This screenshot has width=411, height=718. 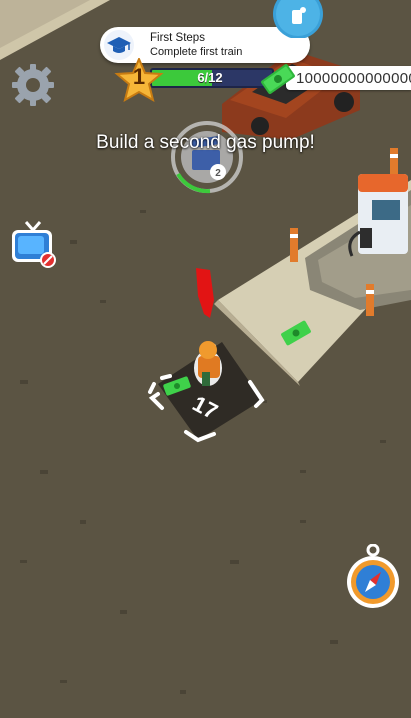 I want to click on quest-subtitle: Complete first train, so click(x=196, y=52).